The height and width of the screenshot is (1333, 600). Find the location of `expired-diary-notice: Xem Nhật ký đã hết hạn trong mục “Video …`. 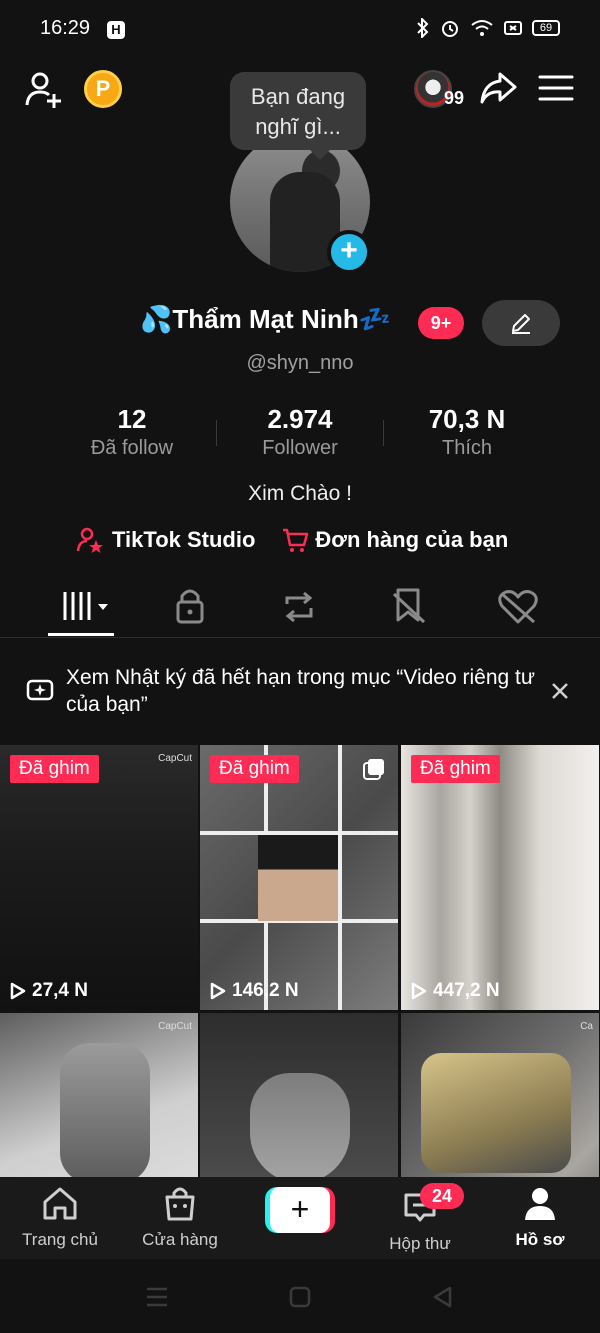

expired-diary-notice: Xem Nhật ký đã hết hạn trong mục “Video … is located at coordinates (300, 693).